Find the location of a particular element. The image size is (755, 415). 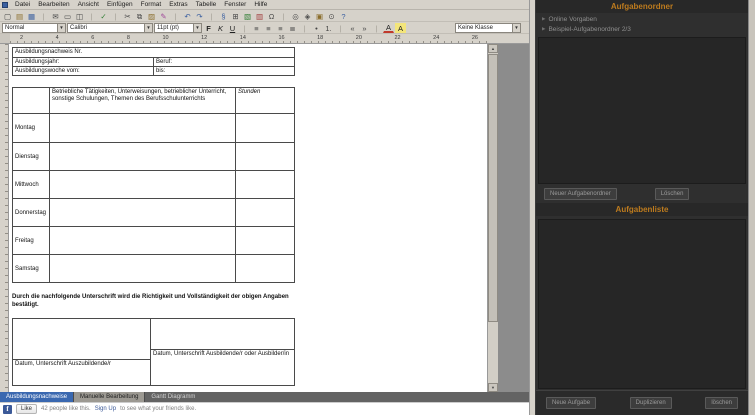

day-label-cell: Donnerstag is located at coordinates (31, 212).